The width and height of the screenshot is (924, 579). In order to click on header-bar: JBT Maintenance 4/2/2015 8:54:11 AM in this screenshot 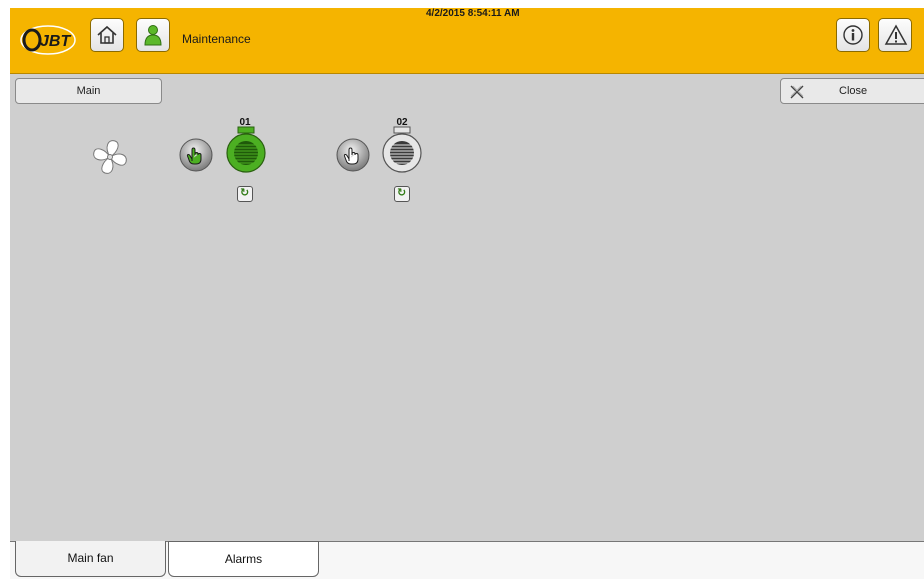, I will do `click(467, 41)`.